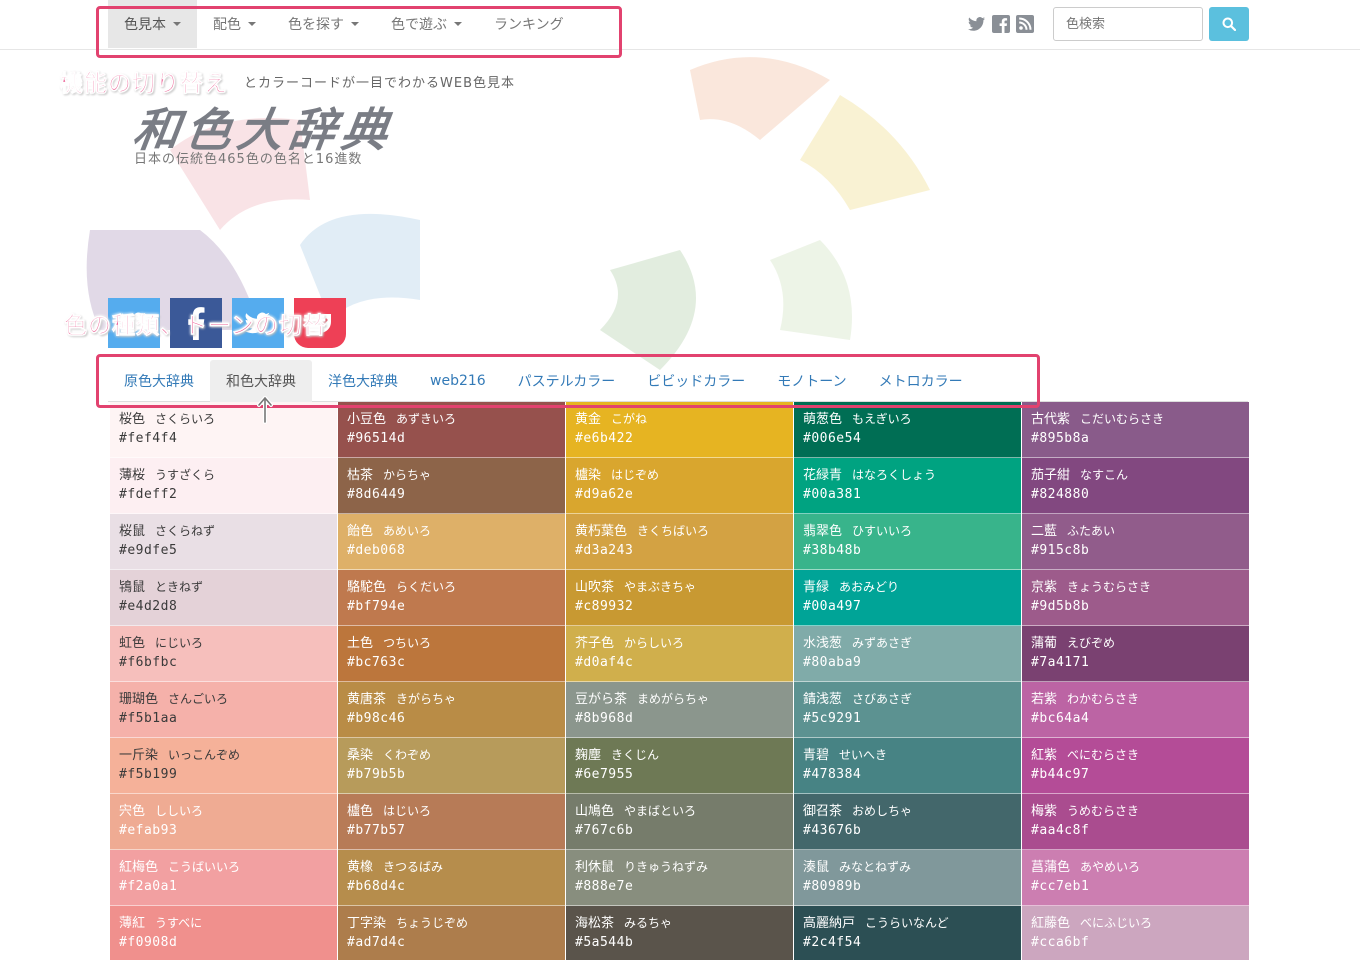 Image resolution: width=1360 pixels, height=960 pixels. Describe the element at coordinates (1044, 531) in the screenshot. I see `color-name: 二藍` at that location.